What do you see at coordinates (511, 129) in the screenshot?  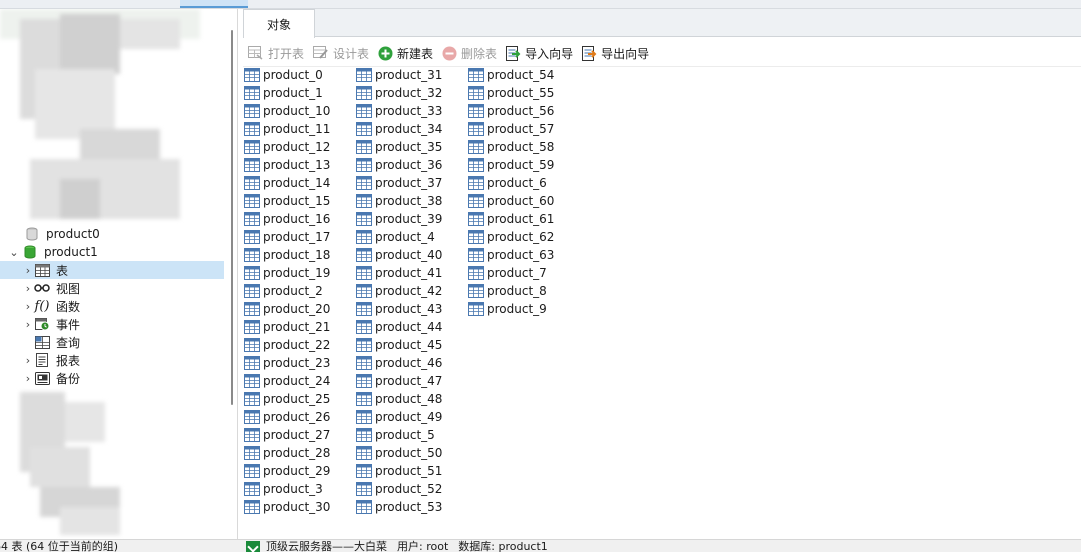 I see `table-item: product_57` at bounding box center [511, 129].